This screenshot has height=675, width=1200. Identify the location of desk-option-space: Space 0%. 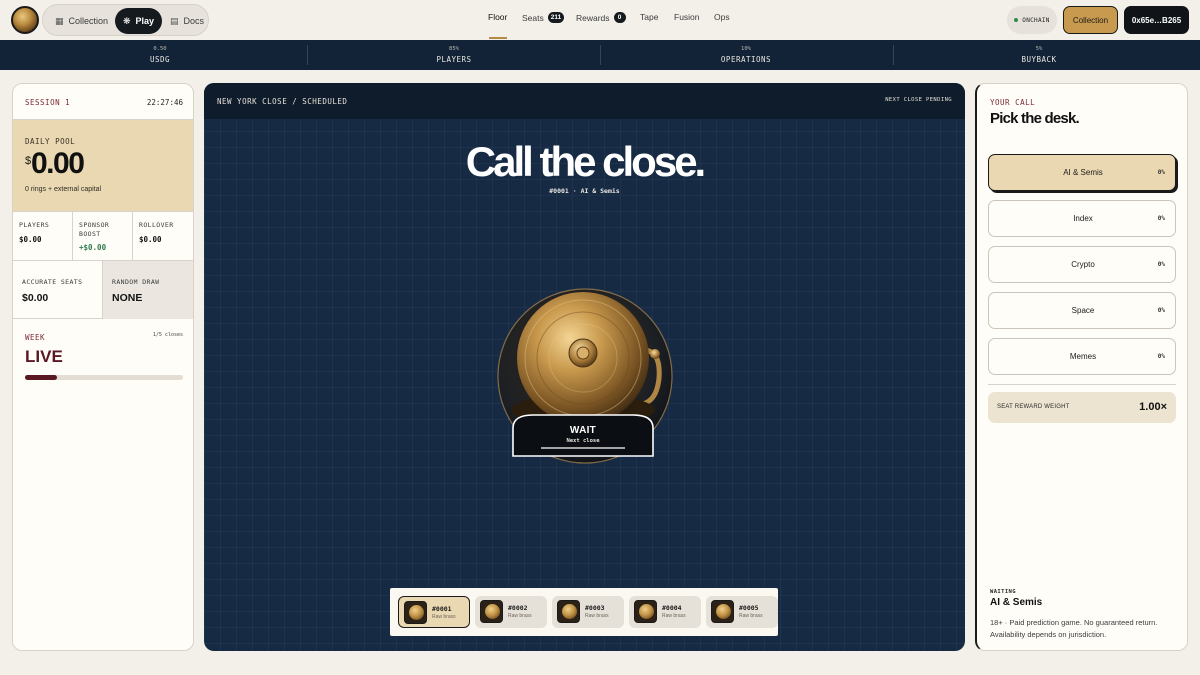
(1082, 310).